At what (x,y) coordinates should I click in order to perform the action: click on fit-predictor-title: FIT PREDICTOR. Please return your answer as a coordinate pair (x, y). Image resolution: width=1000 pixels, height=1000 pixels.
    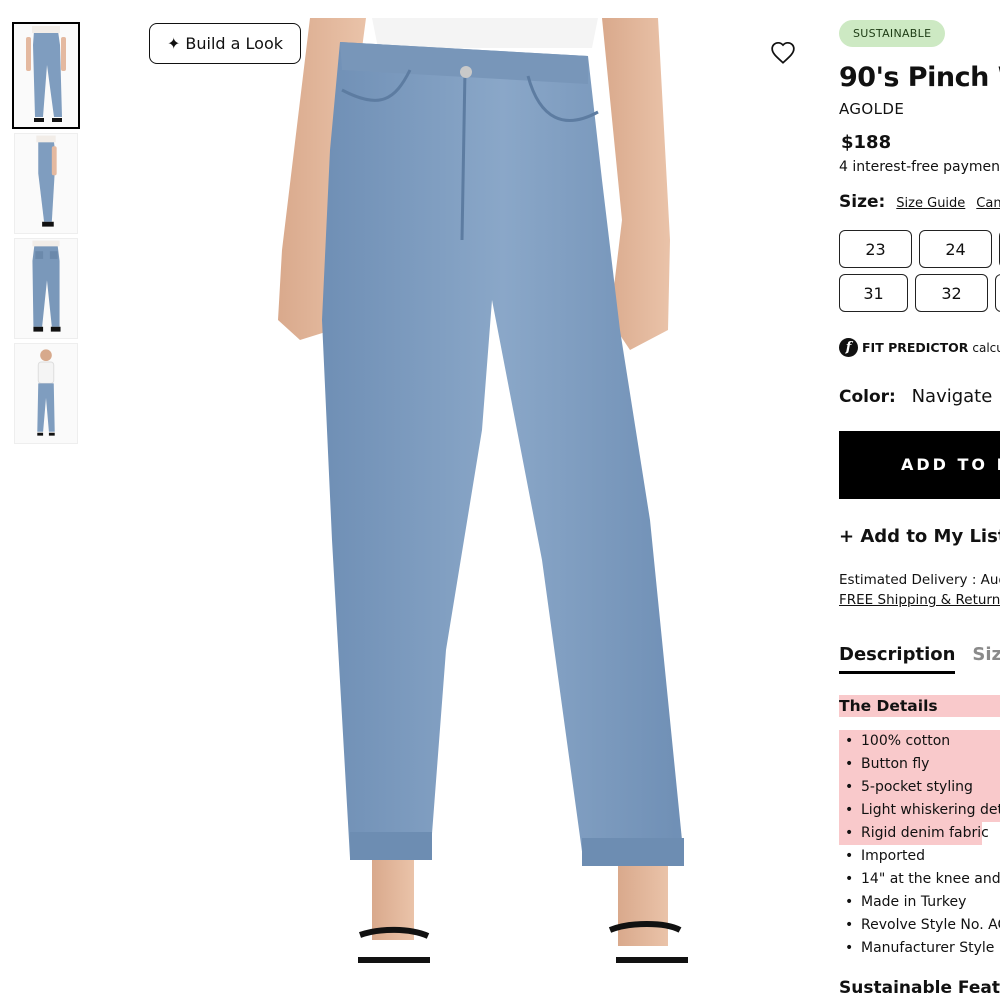
    Looking at the image, I should click on (915, 347).